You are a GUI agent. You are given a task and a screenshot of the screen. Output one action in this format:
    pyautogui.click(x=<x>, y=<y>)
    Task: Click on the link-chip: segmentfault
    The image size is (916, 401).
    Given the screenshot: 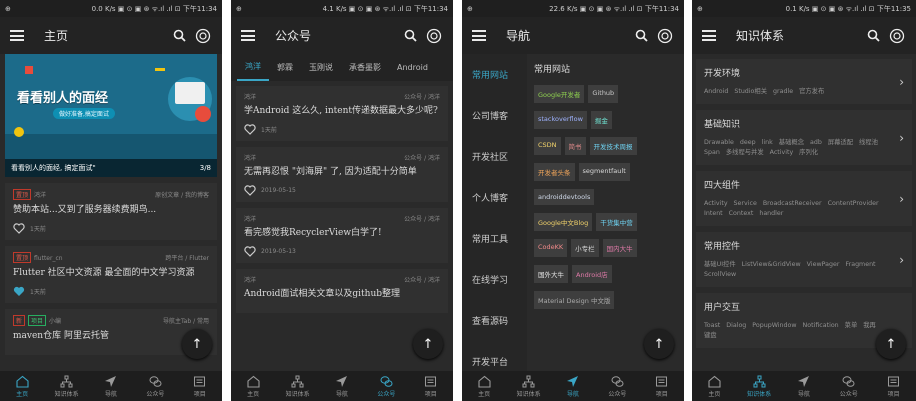 What is the action you would take?
    pyautogui.click(x=604, y=172)
    